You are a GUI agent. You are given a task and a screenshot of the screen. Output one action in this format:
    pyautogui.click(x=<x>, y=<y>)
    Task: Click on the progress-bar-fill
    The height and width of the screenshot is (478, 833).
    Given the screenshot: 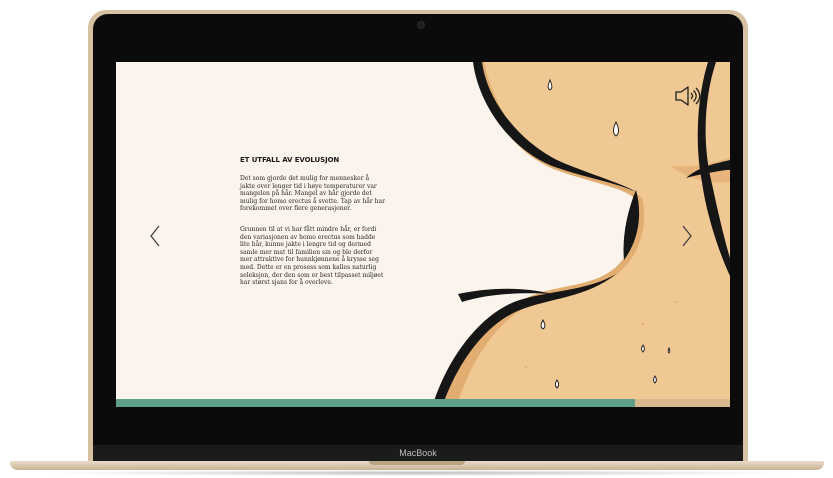 What is the action you would take?
    pyautogui.click(x=375, y=403)
    